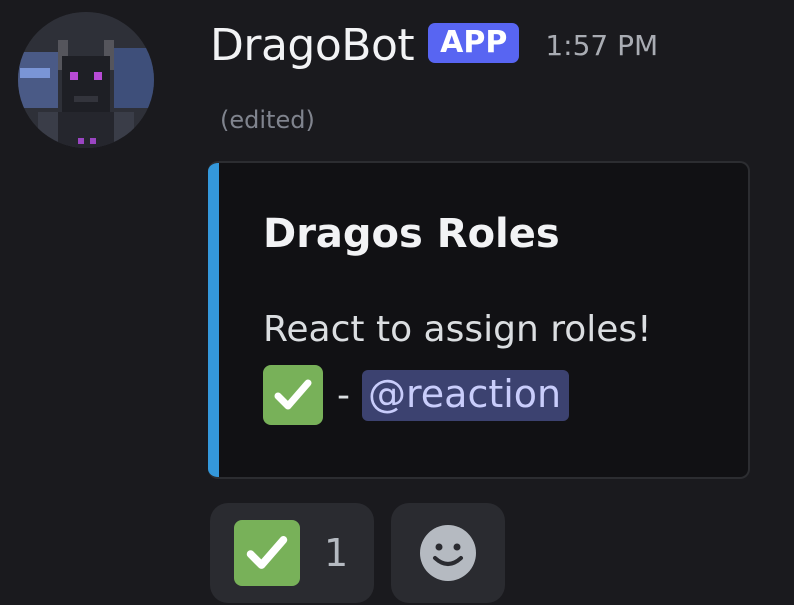 This screenshot has width=794, height=605. What do you see at coordinates (457, 329) in the screenshot?
I see `embed-description: React to assign roles!` at bounding box center [457, 329].